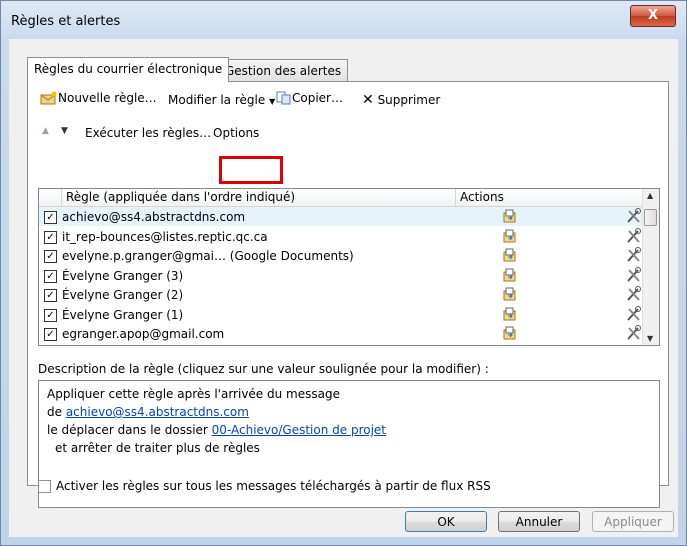  What do you see at coordinates (341, 236) in the screenshot?
I see `rule-row: ✓ it_rep-bounces@listes.reptic.qc.ca` at bounding box center [341, 236].